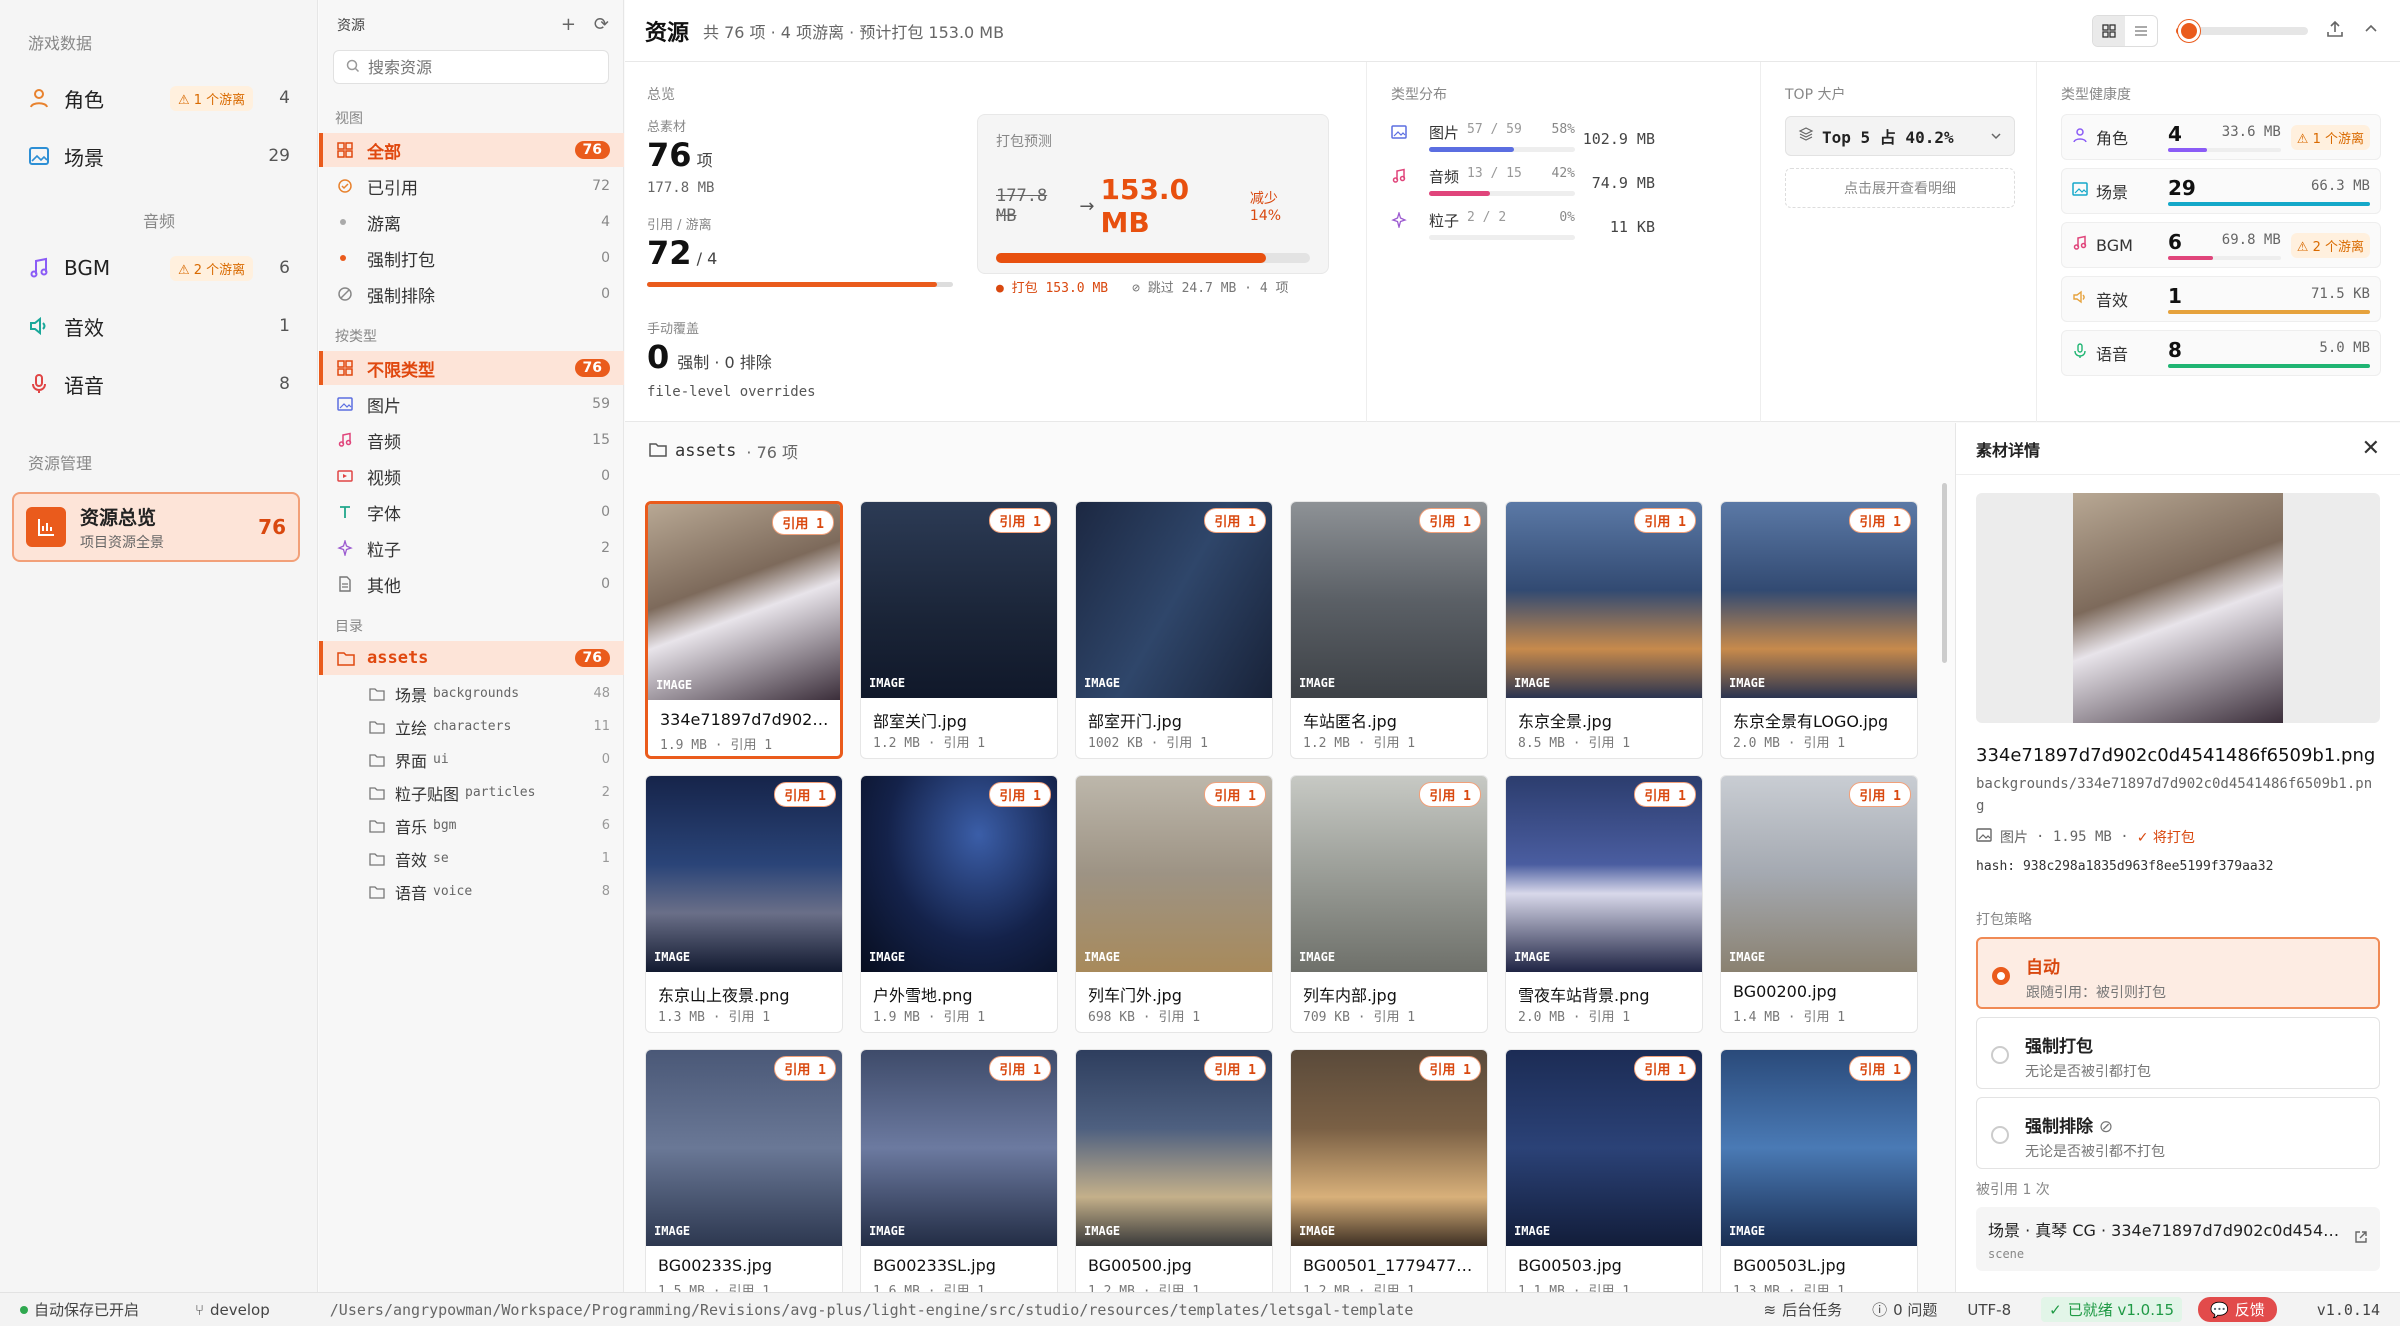 The height and width of the screenshot is (1326, 2400). Describe the element at coordinates (2178, 1053) in the screenshot. I see `policy-force-pack-option: 强制打包 无论是否被引都打包` at that location.